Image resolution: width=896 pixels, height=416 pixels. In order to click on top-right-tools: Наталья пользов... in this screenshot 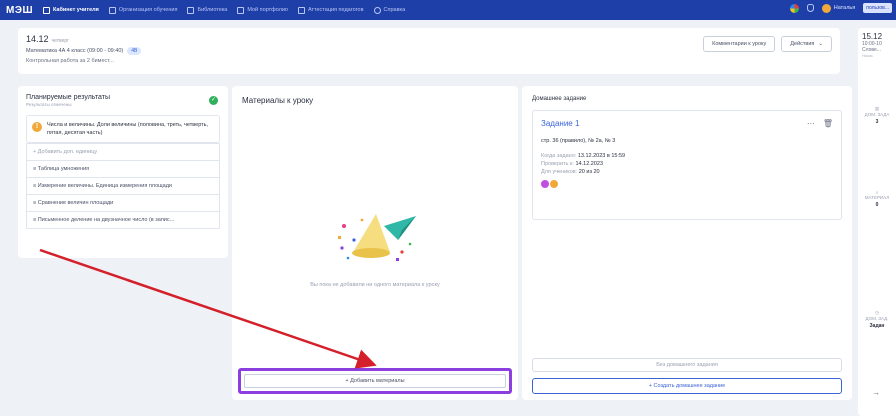, I will do `click(840, 8)`.